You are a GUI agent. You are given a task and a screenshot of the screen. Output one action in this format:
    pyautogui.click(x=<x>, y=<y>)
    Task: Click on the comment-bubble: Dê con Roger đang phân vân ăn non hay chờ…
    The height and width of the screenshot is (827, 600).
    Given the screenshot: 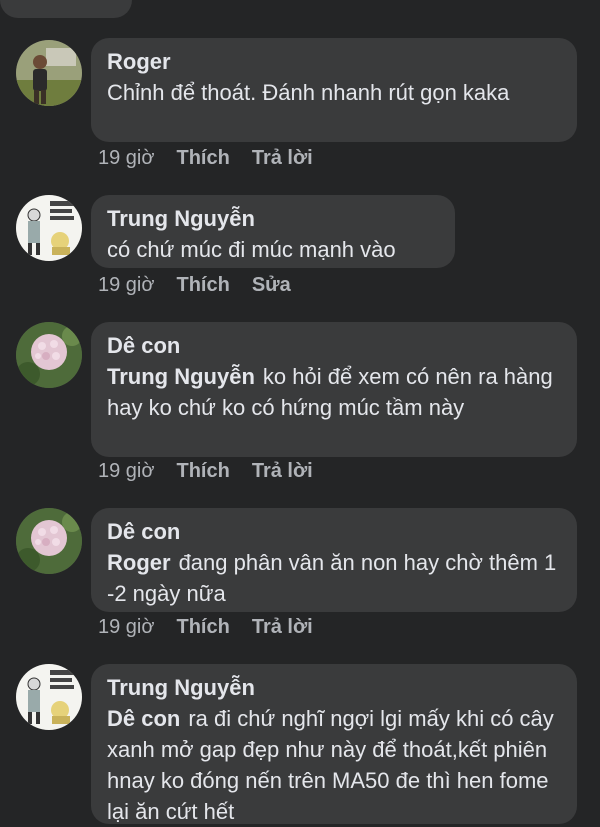 What is the action you would take?
    pyautogui.click(x=334, y=560)
    